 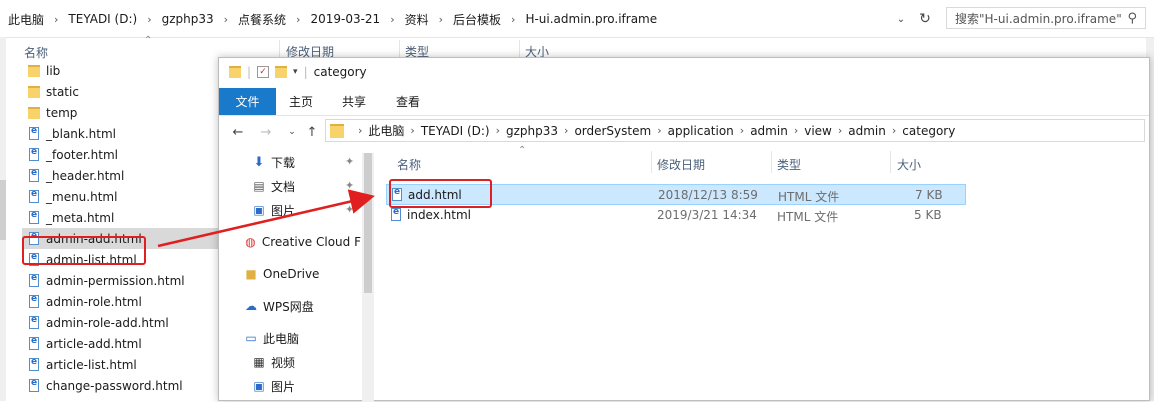 What do you see at coordinates (120, 112) in the screenshot?
I see `list-item: temp` at bounding box center [120, 112].